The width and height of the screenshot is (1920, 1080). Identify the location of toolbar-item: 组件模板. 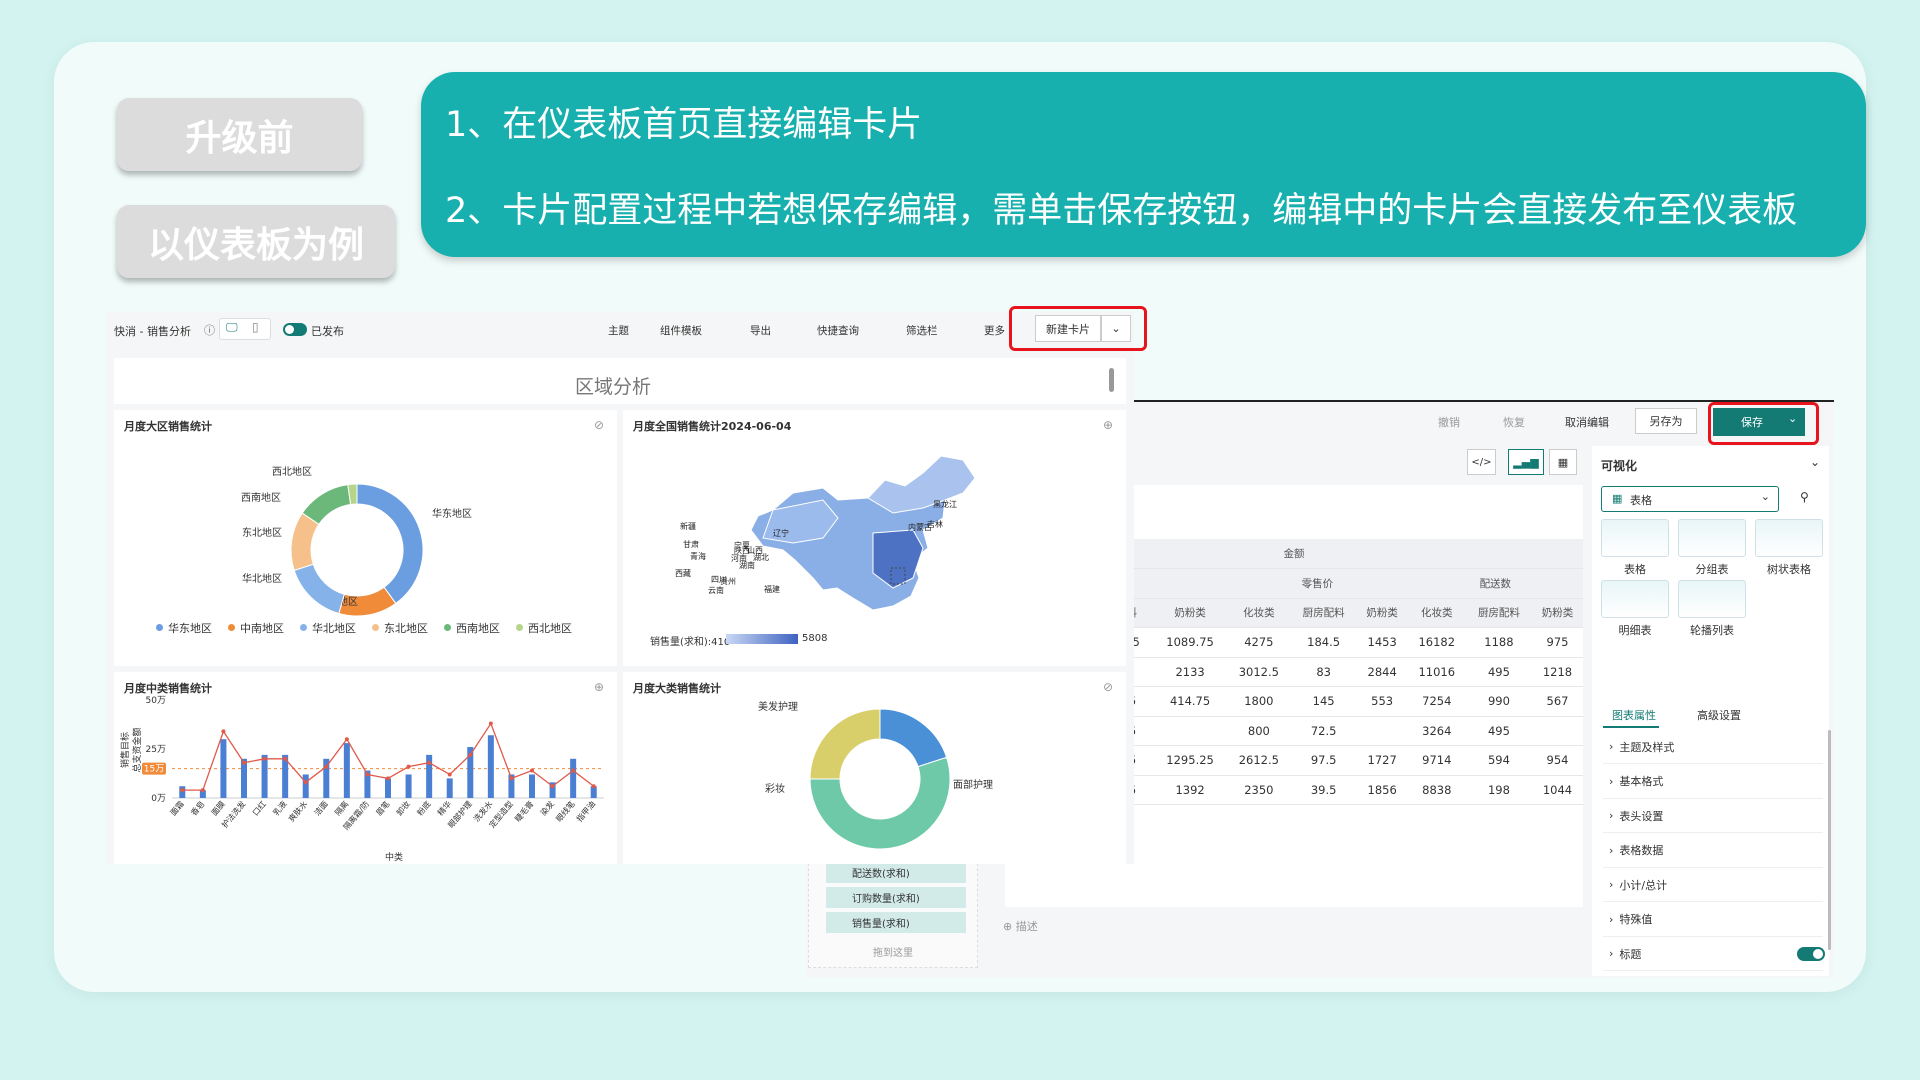
(681, 330).